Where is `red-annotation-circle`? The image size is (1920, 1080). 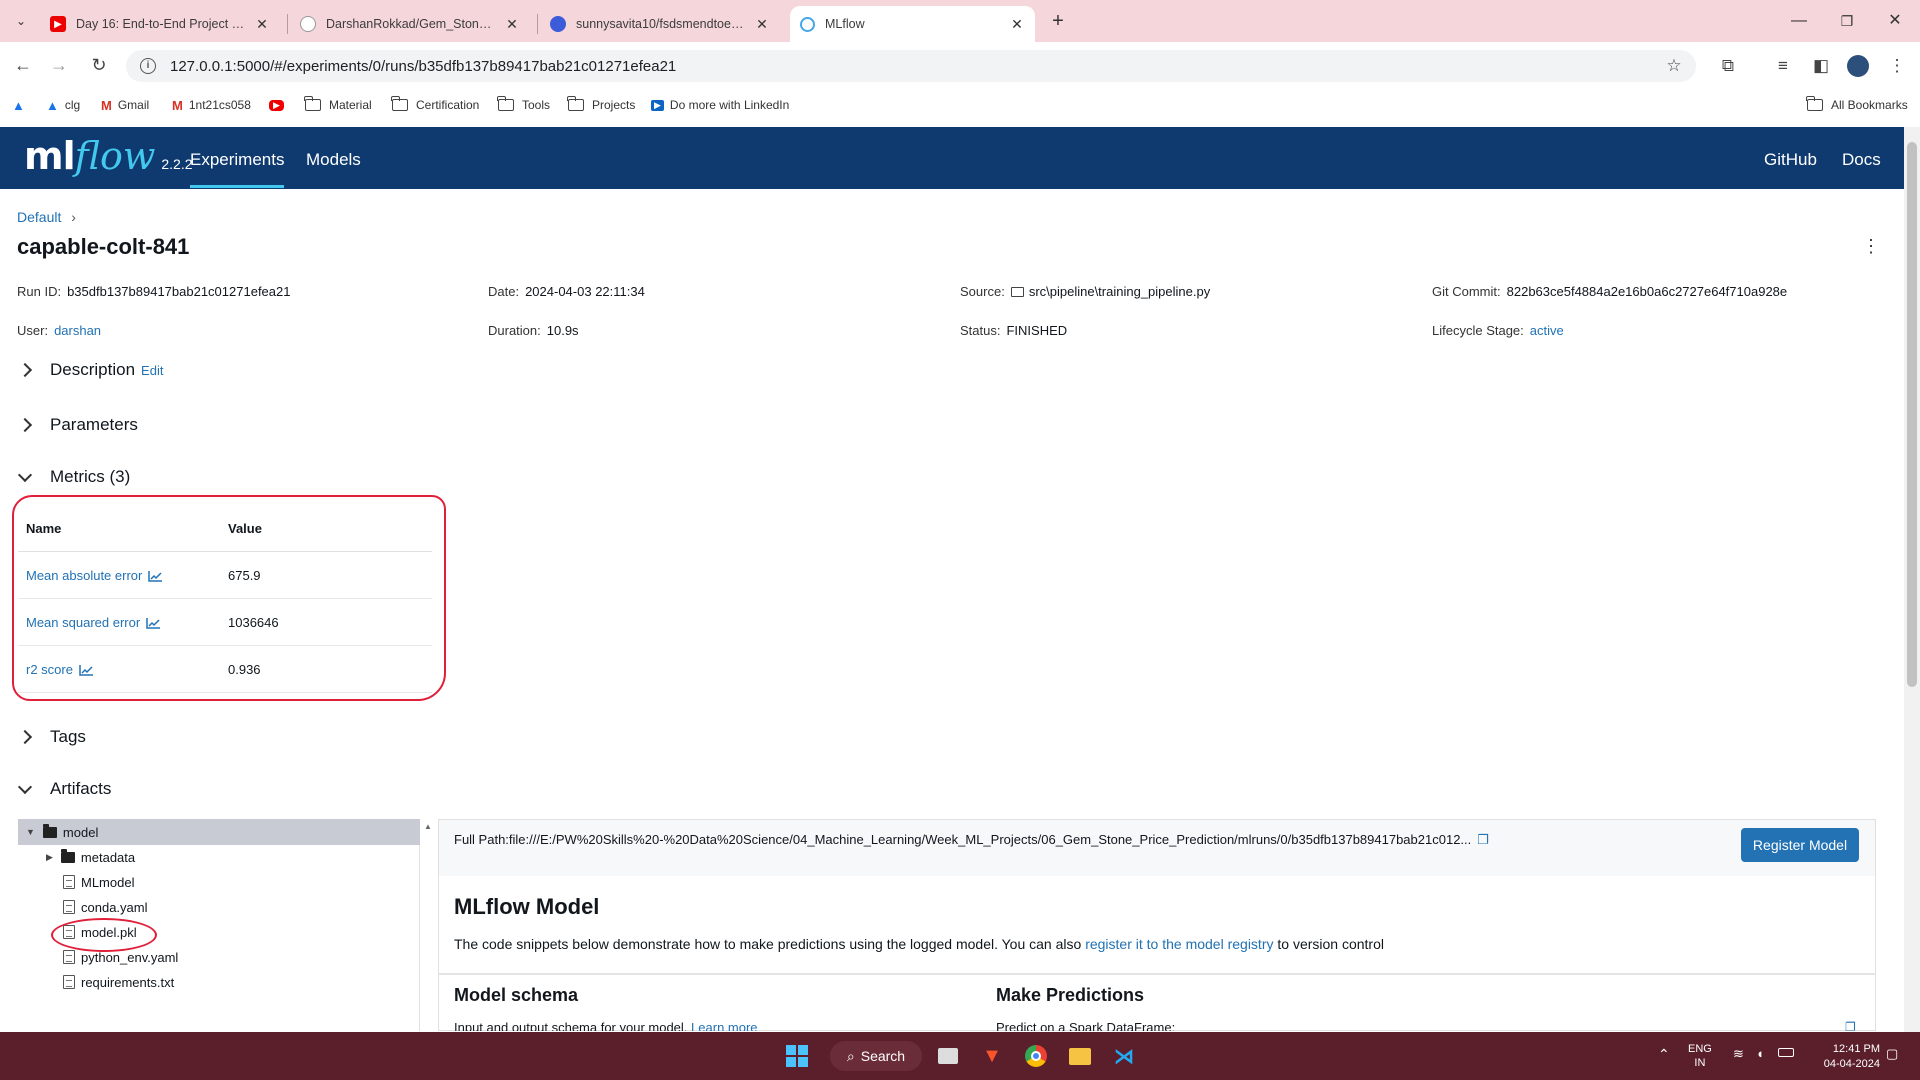
red-annotation-circle is located at coordinates (104, 935).